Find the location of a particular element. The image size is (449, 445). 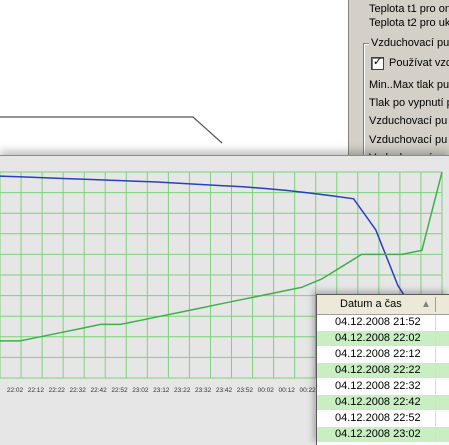

sort-up-icon: ▲ is located at coordinates (426, 304).